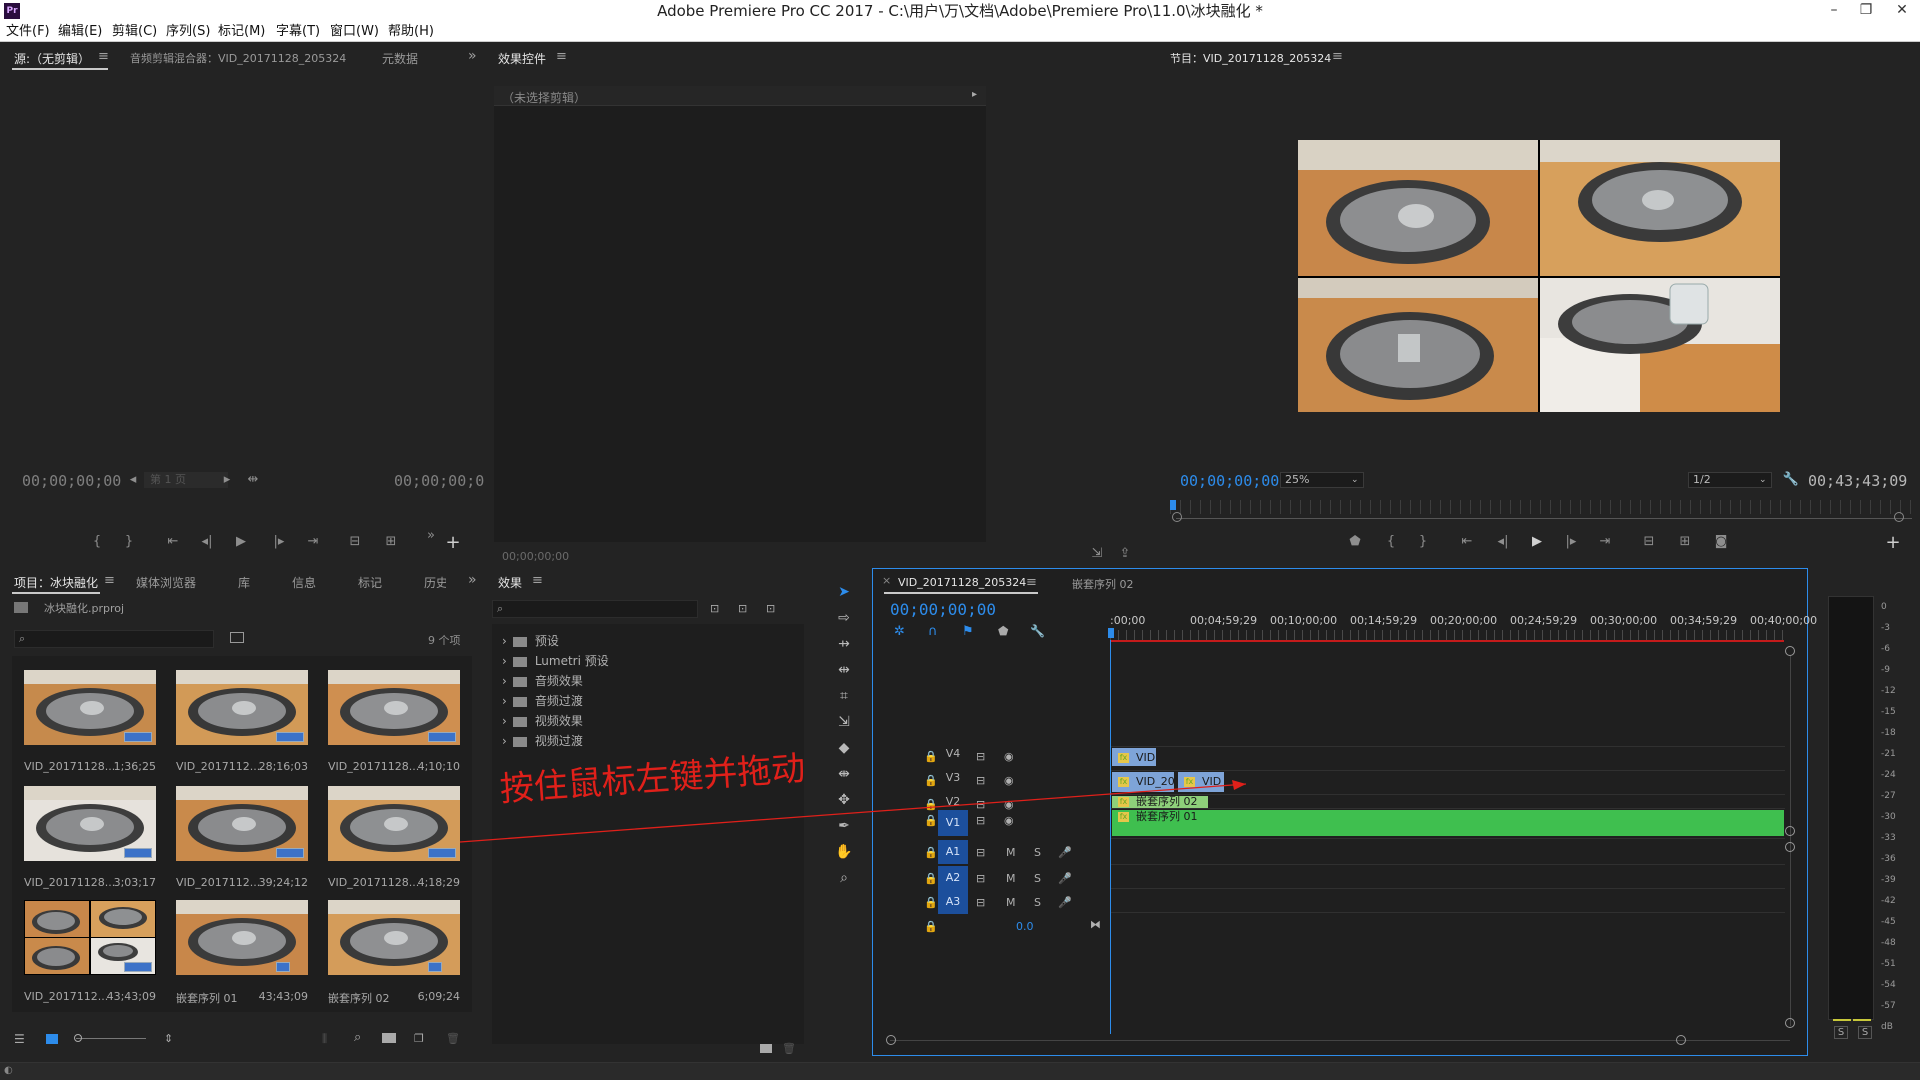  What do you see at coordinates (960, 1071) in the screenshot?
I see `status-bar: ◐` at bounding box center [960, 1071].